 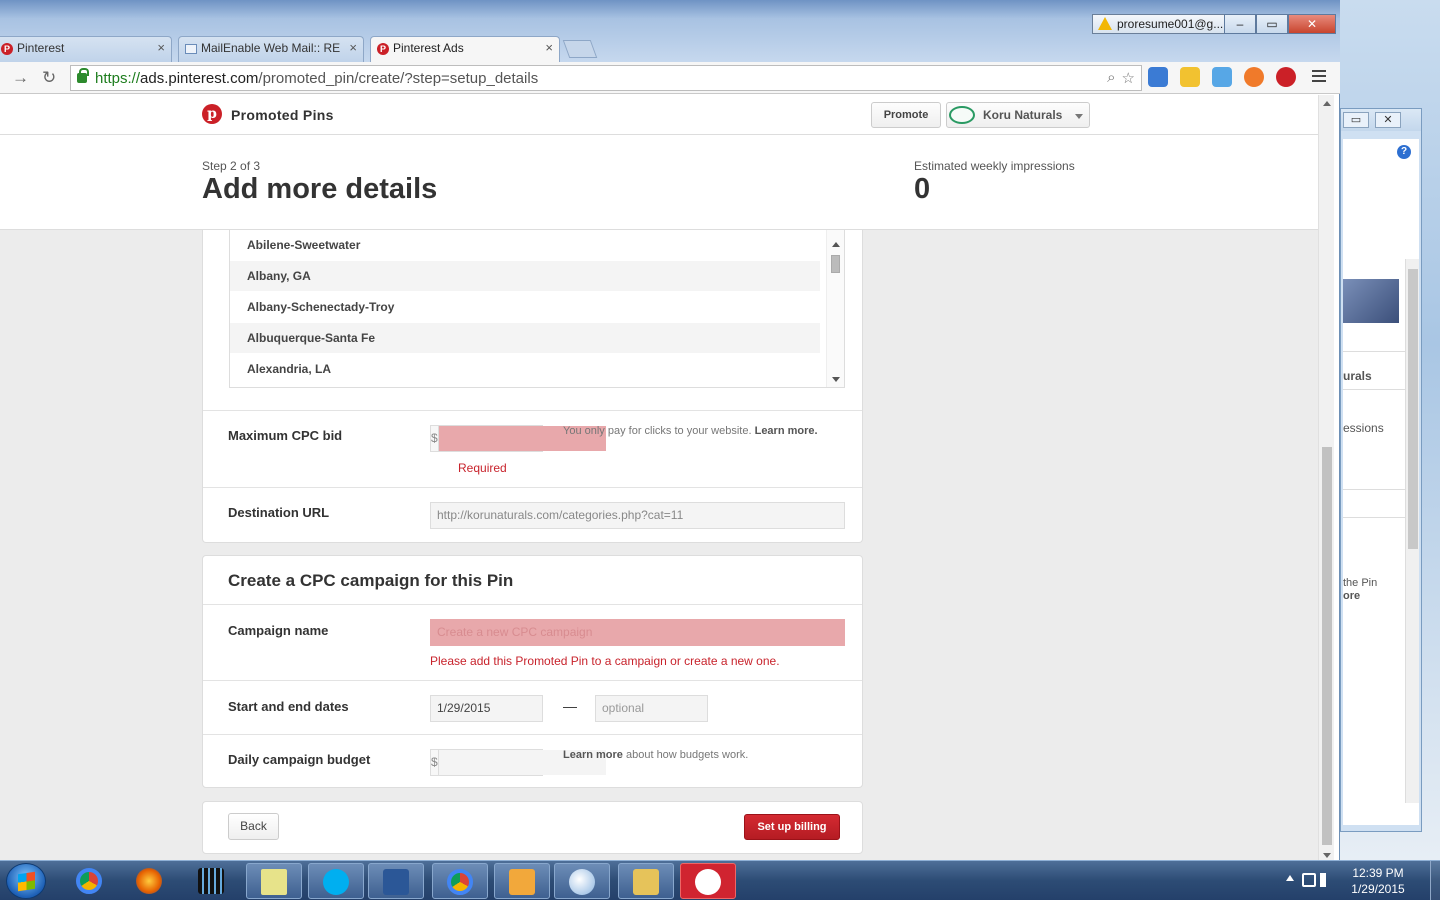 I want to click on outlook-taskbar-icon, so click(x=522, y=881).